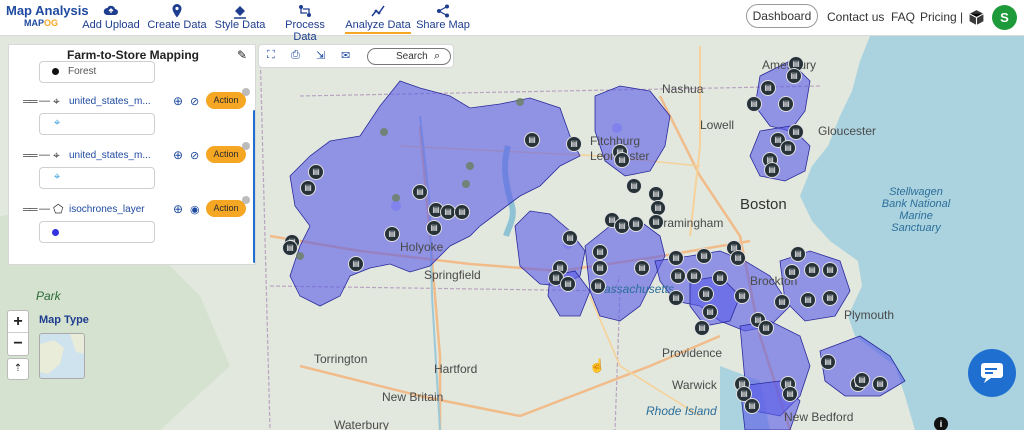 Image resolution: width=1024 pixels, height=430 pixels. Describe the element at coordinates (305, 23) in the screenshot. I see `nav-process-data: Process Data` at that location.